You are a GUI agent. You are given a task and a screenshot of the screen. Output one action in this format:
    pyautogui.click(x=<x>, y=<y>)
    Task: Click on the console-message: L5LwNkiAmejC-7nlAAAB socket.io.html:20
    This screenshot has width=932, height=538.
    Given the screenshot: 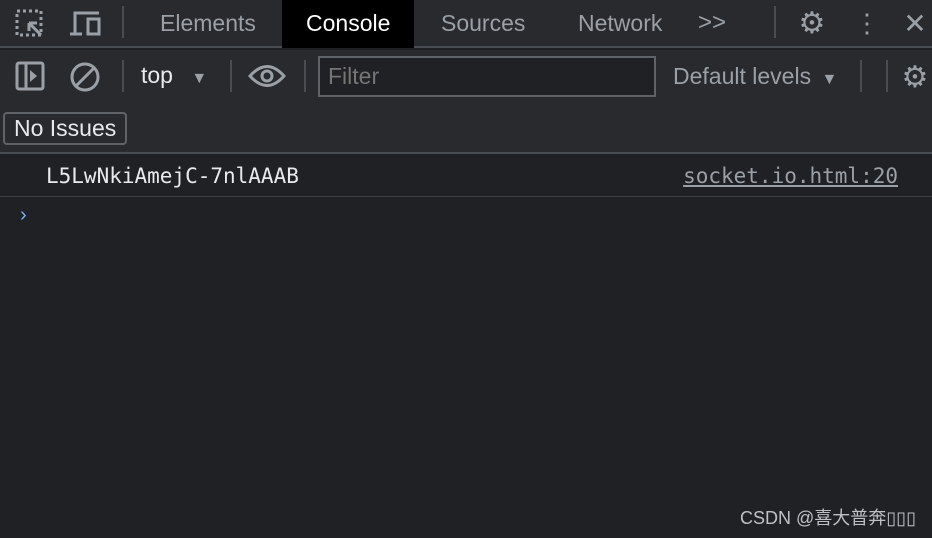 What is the action you would take?
    pyautogui.click(x=466, y=176)
    